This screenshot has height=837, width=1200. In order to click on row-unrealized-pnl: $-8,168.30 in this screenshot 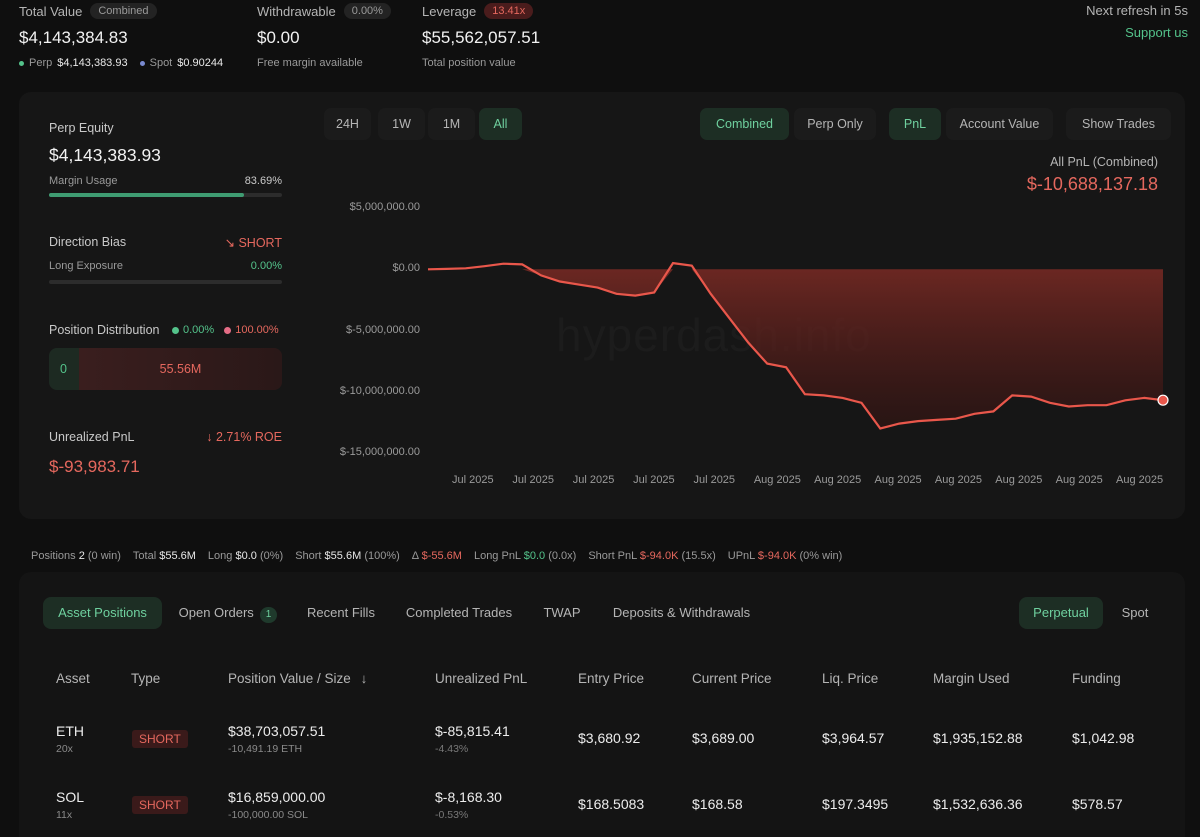, I will do `click(468, 797)`.